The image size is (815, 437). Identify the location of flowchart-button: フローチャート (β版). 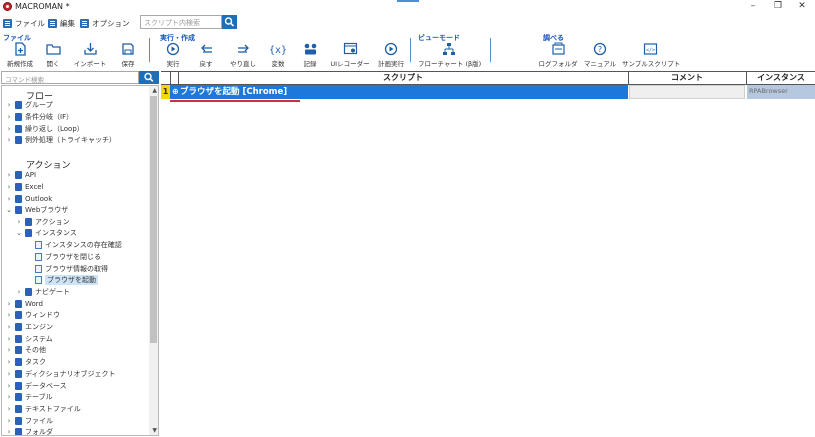
(449, 55).